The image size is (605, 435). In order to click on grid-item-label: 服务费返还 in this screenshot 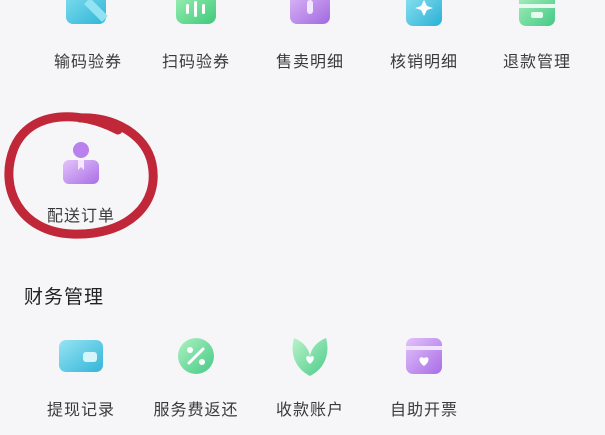, I will do `click(196, 409)`.